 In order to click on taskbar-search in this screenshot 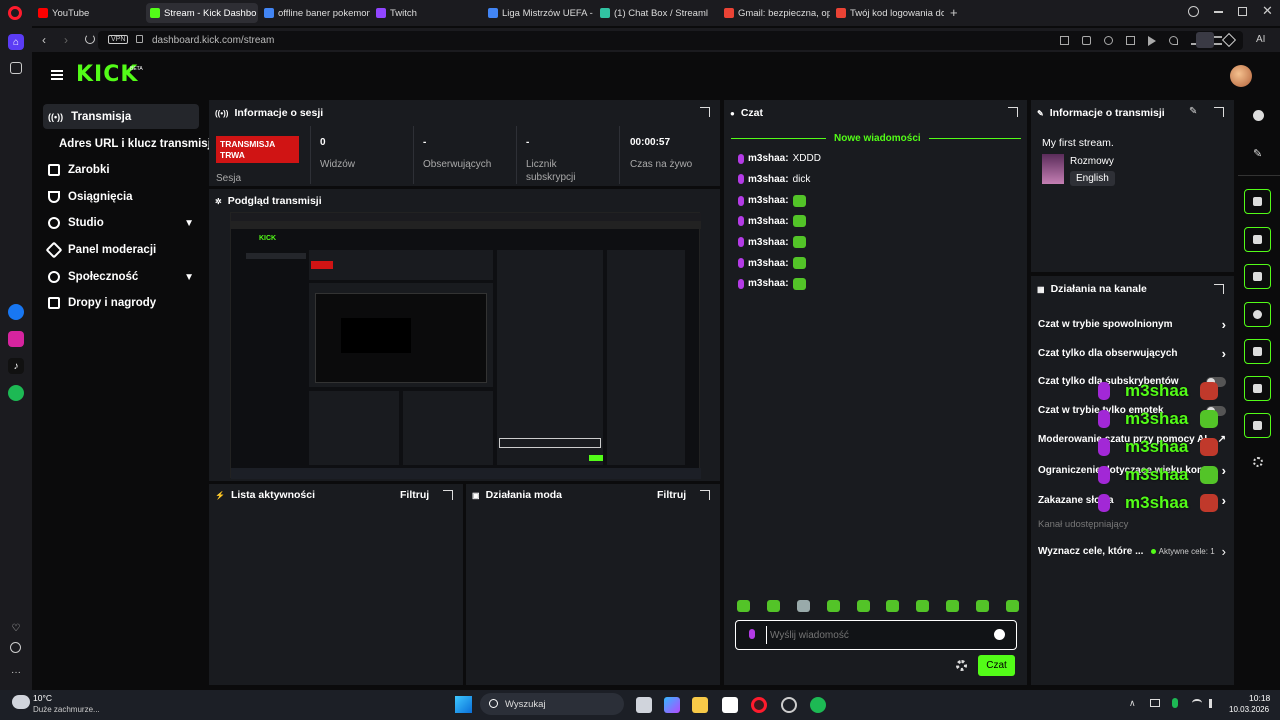, I will do `click(552, 704)`.